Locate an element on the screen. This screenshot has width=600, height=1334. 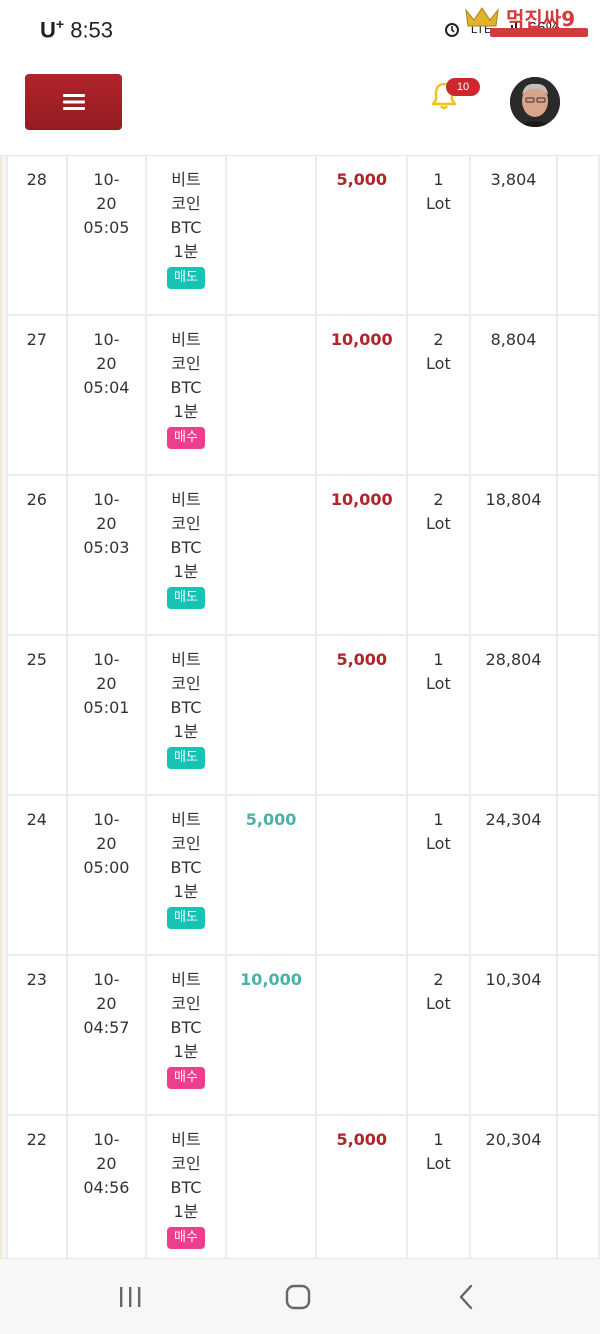
table-row: 28 10- 20 05:05 비트 코인 BTC 1분 매도 5,000 1 Lot 3,804 is located at coordinates (303, 236).